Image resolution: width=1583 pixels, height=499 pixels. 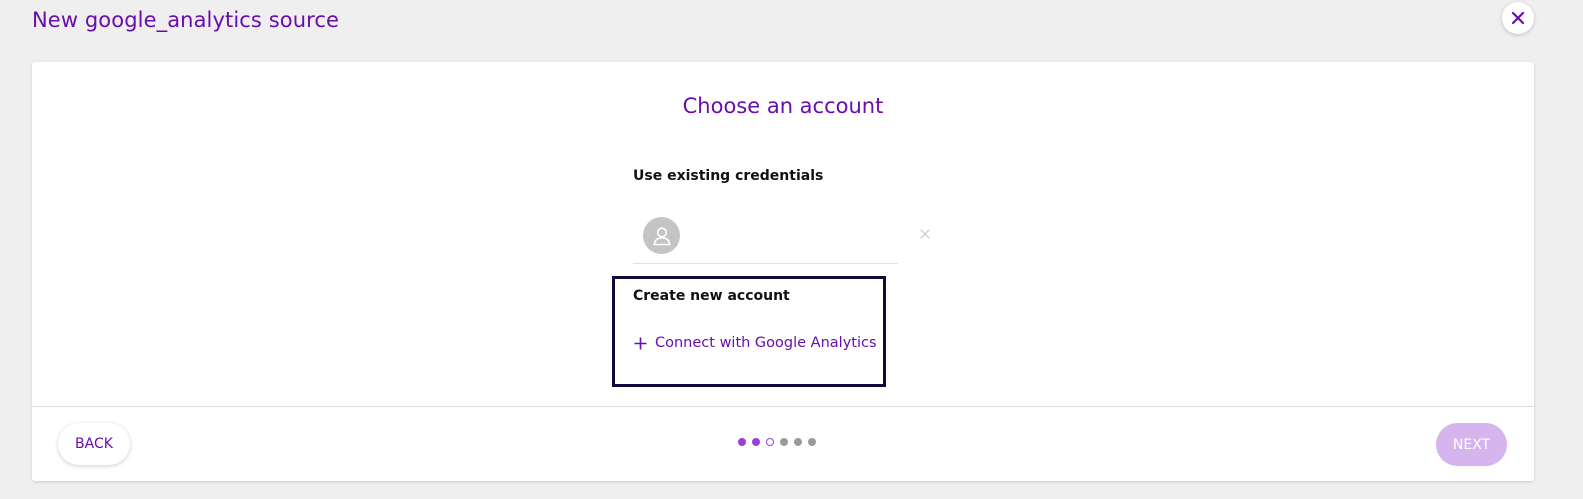 What do you see at coordinates (783, 106) in the screenshot?
I see `step-title: Choose an account` at bounding box center [783, 106].